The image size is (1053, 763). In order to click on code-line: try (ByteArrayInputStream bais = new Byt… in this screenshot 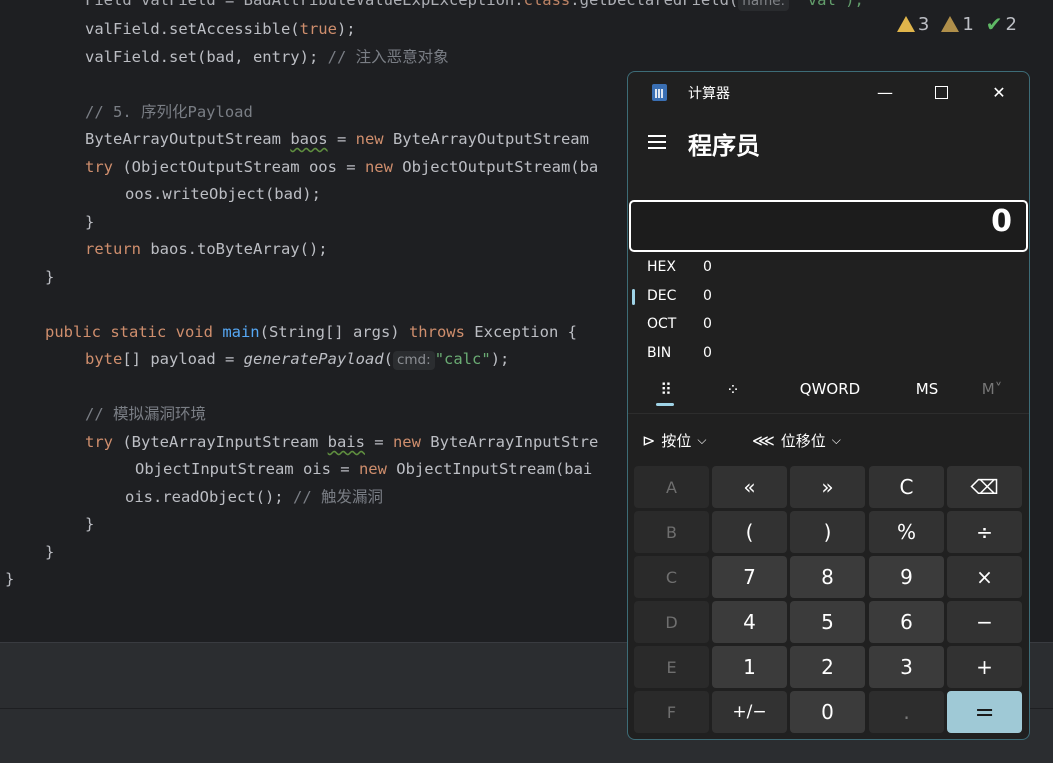, I will do `click(342, 442)`.